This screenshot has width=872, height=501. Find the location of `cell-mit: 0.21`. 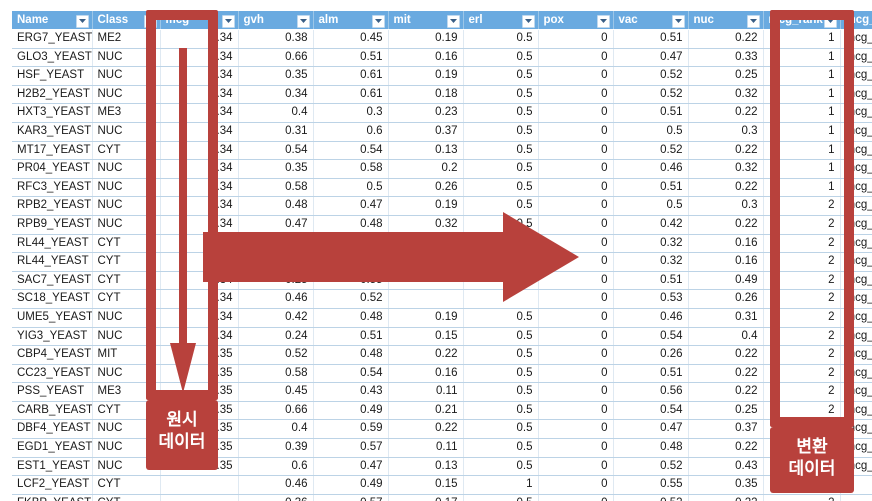

cell-mit: 0.21 is located at coordinates (426, 411).